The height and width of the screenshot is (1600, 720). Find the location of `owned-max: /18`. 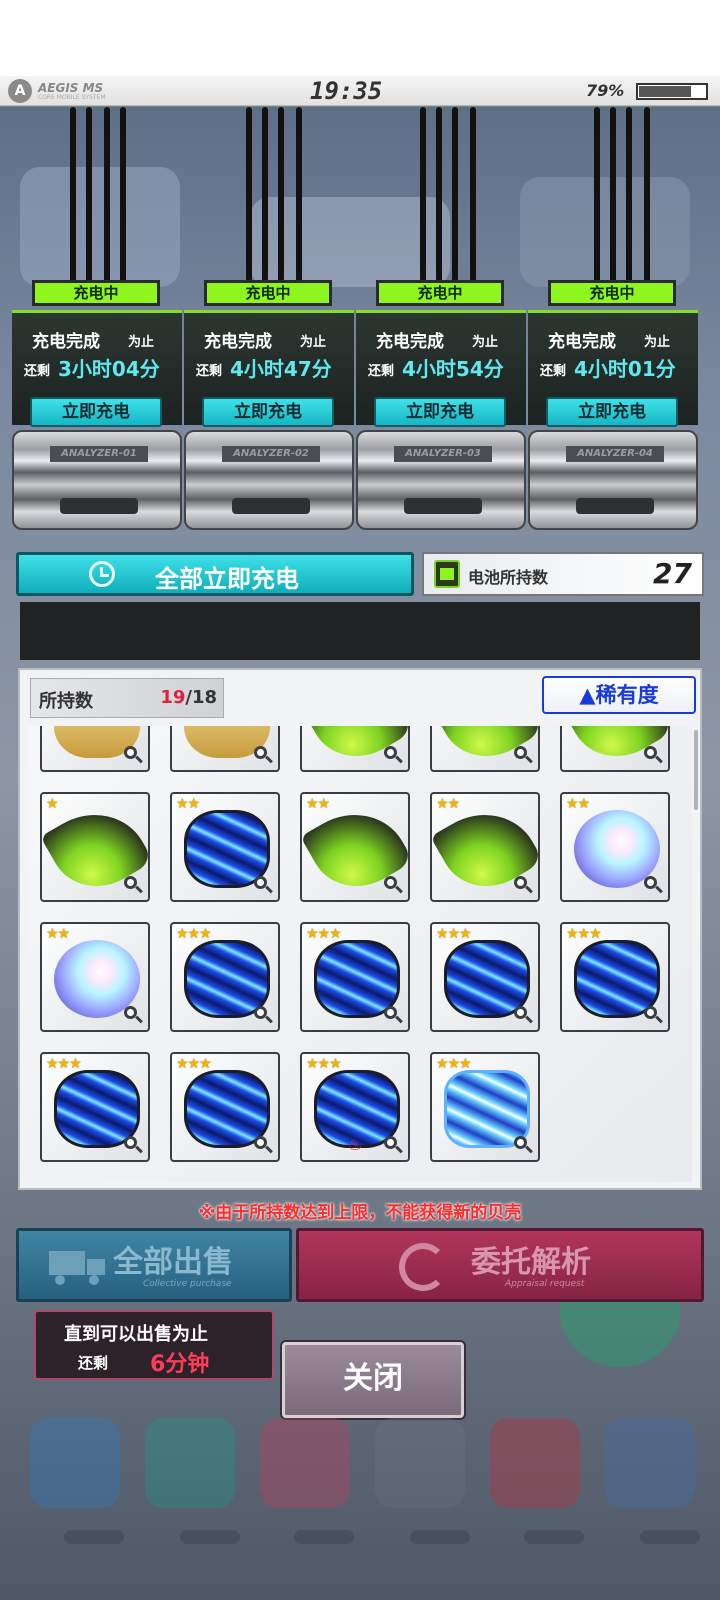

owned-max: /18 is located at coordinates (201, 697).